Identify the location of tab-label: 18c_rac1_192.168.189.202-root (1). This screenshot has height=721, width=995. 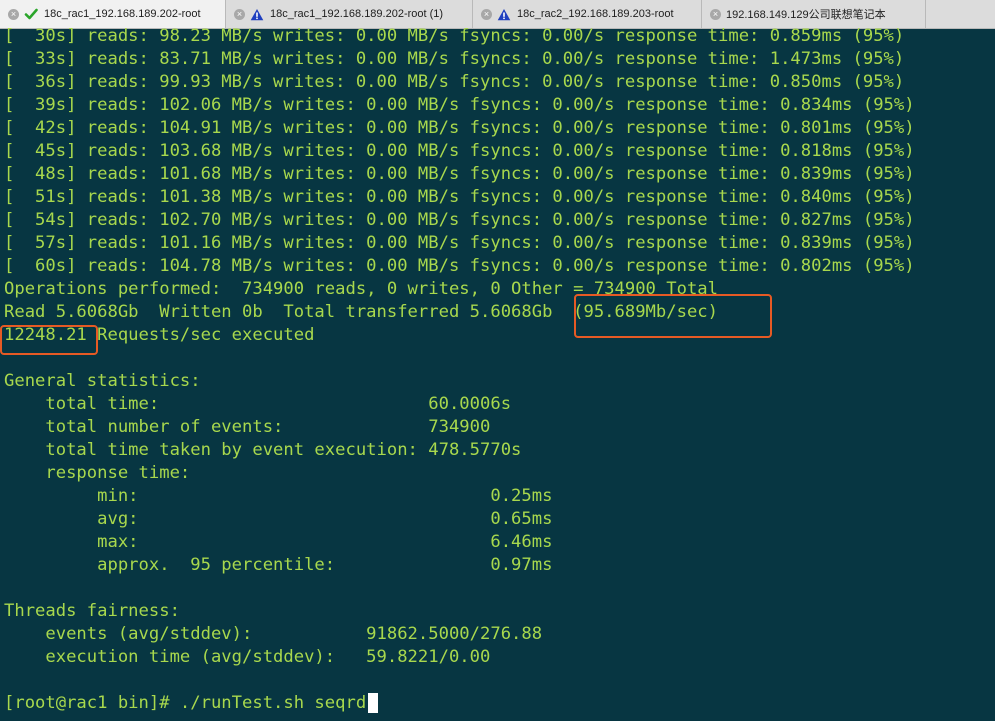
(357, 14).